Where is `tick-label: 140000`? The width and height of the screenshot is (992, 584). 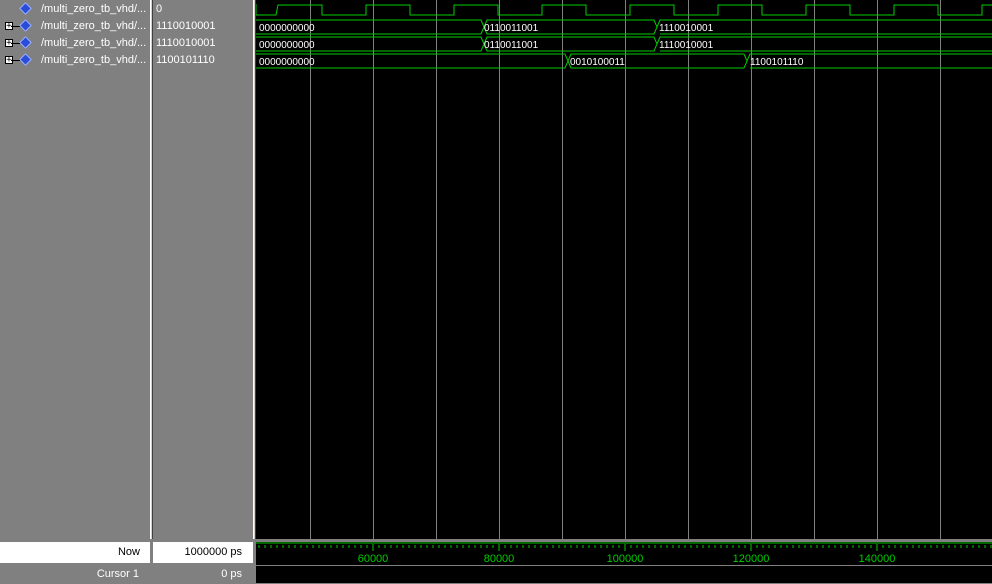 tick-label: 140000 is located at coordinates (877, 559).